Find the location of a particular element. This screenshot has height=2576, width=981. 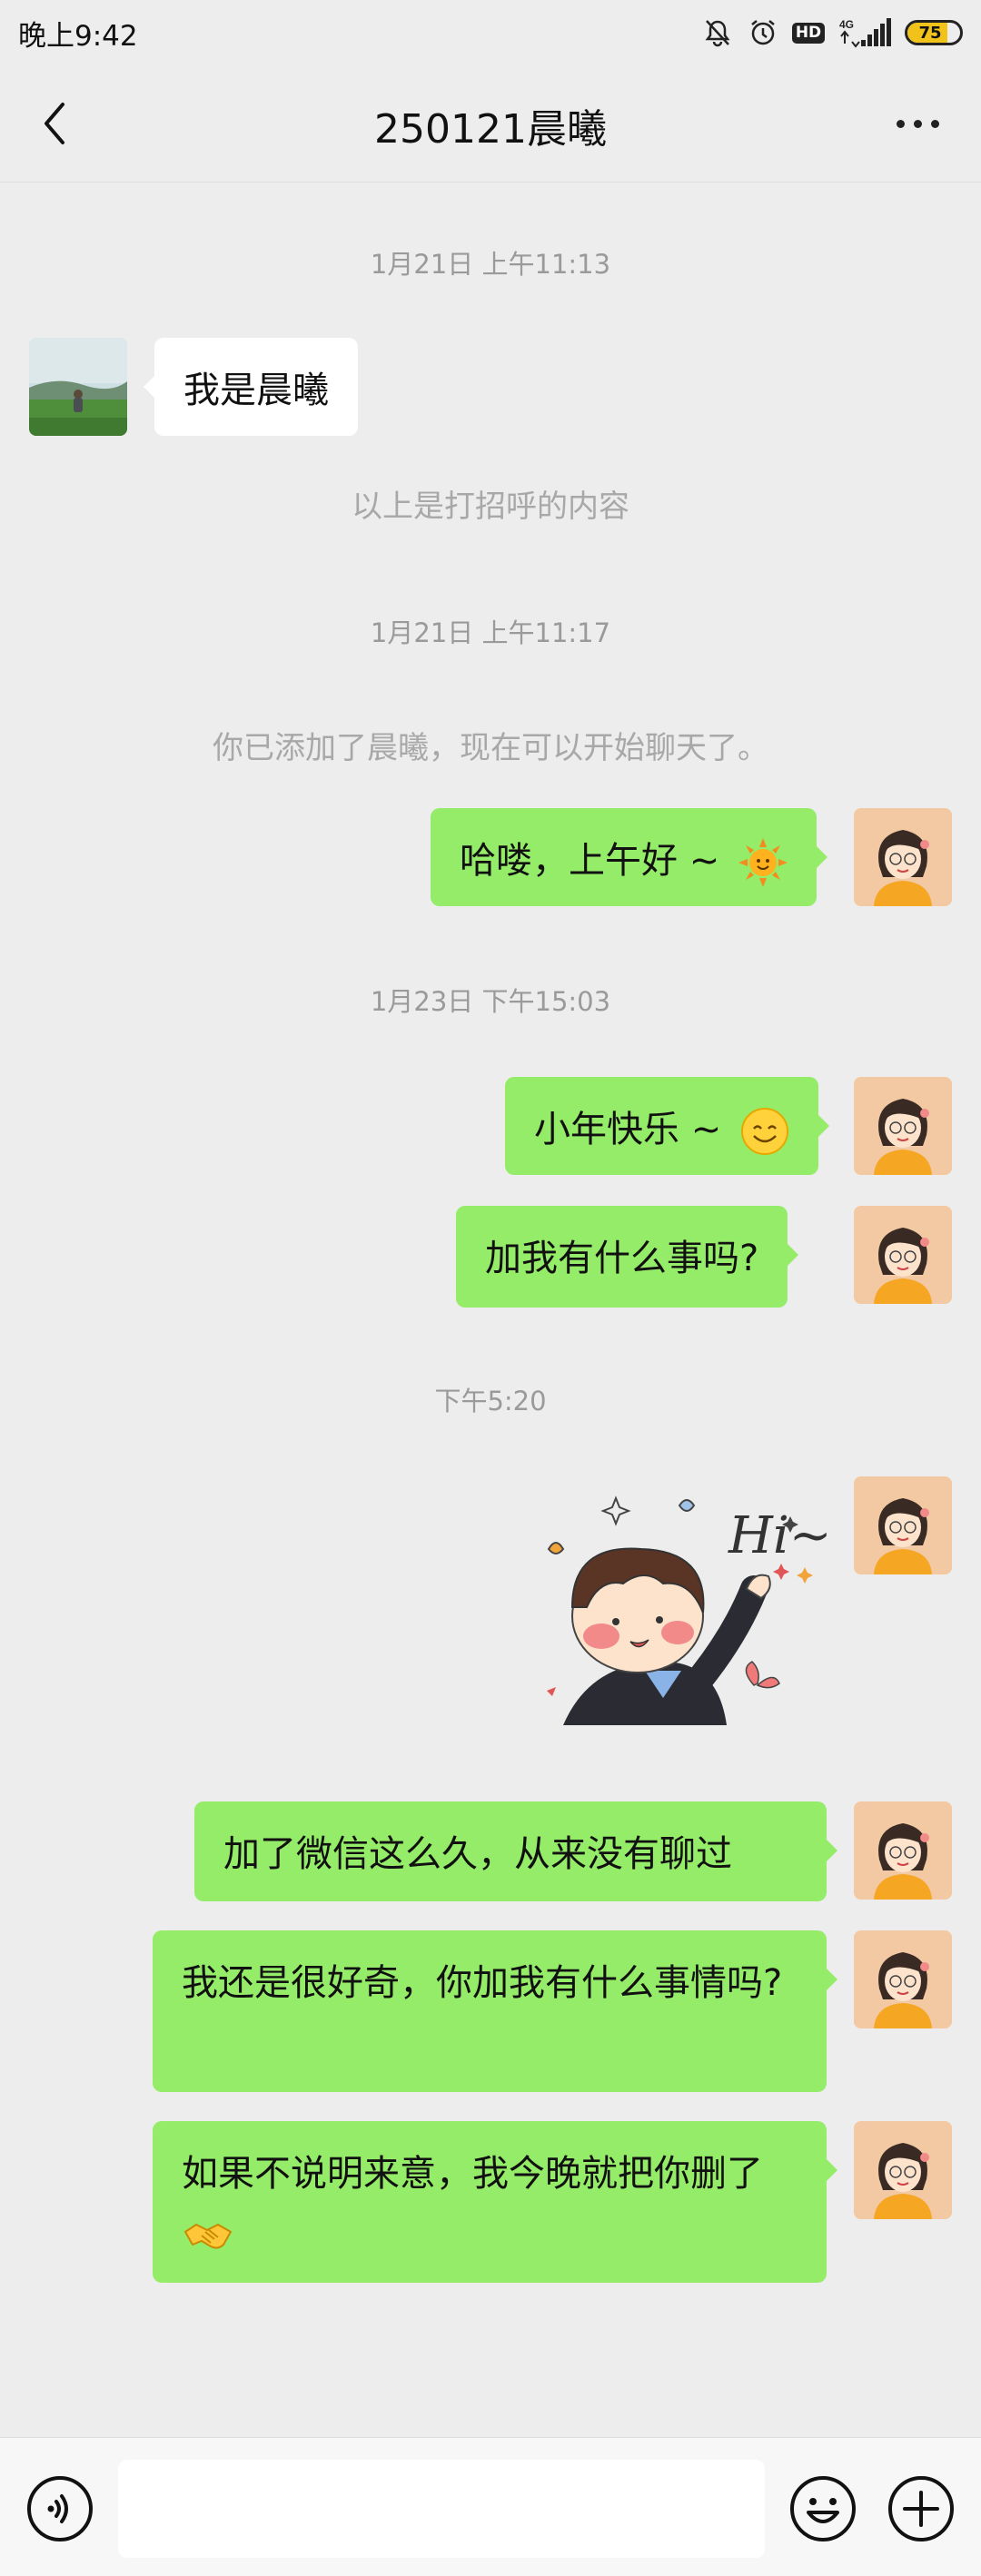

chat-title: 250121晨曦 is located at coordinates (490, 129).